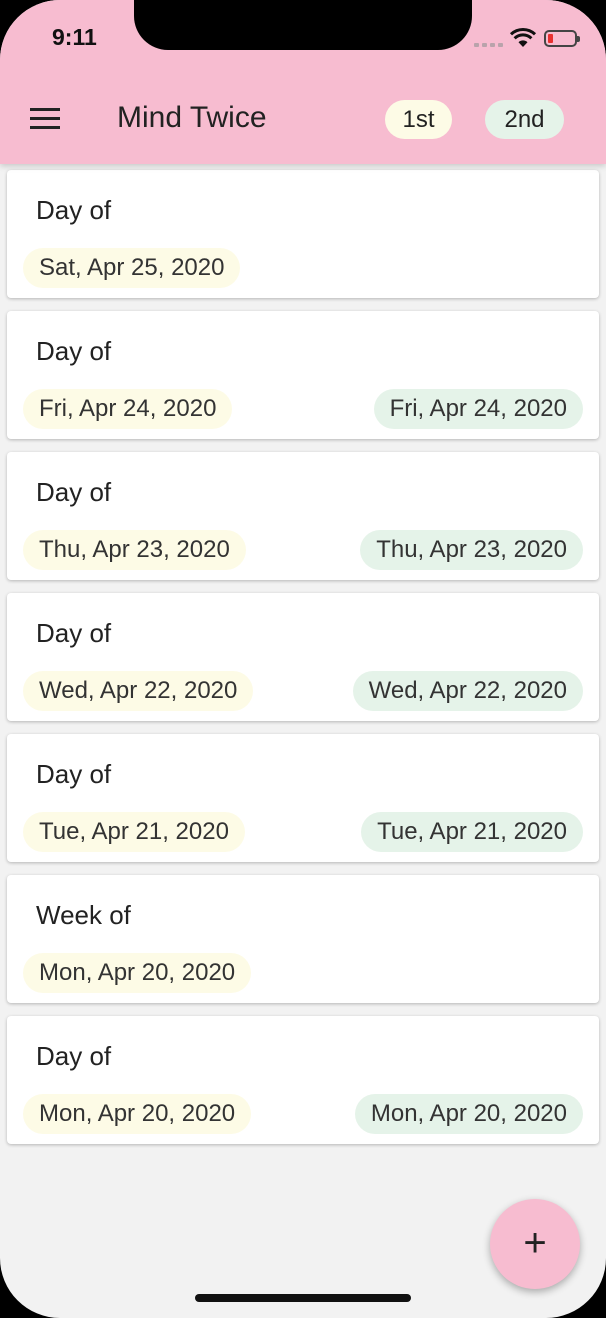  Describe the element at coordinates (478, 409) in the screenshot. I see `second-date-chip: Fri, Apr 24, 2020` at that location.